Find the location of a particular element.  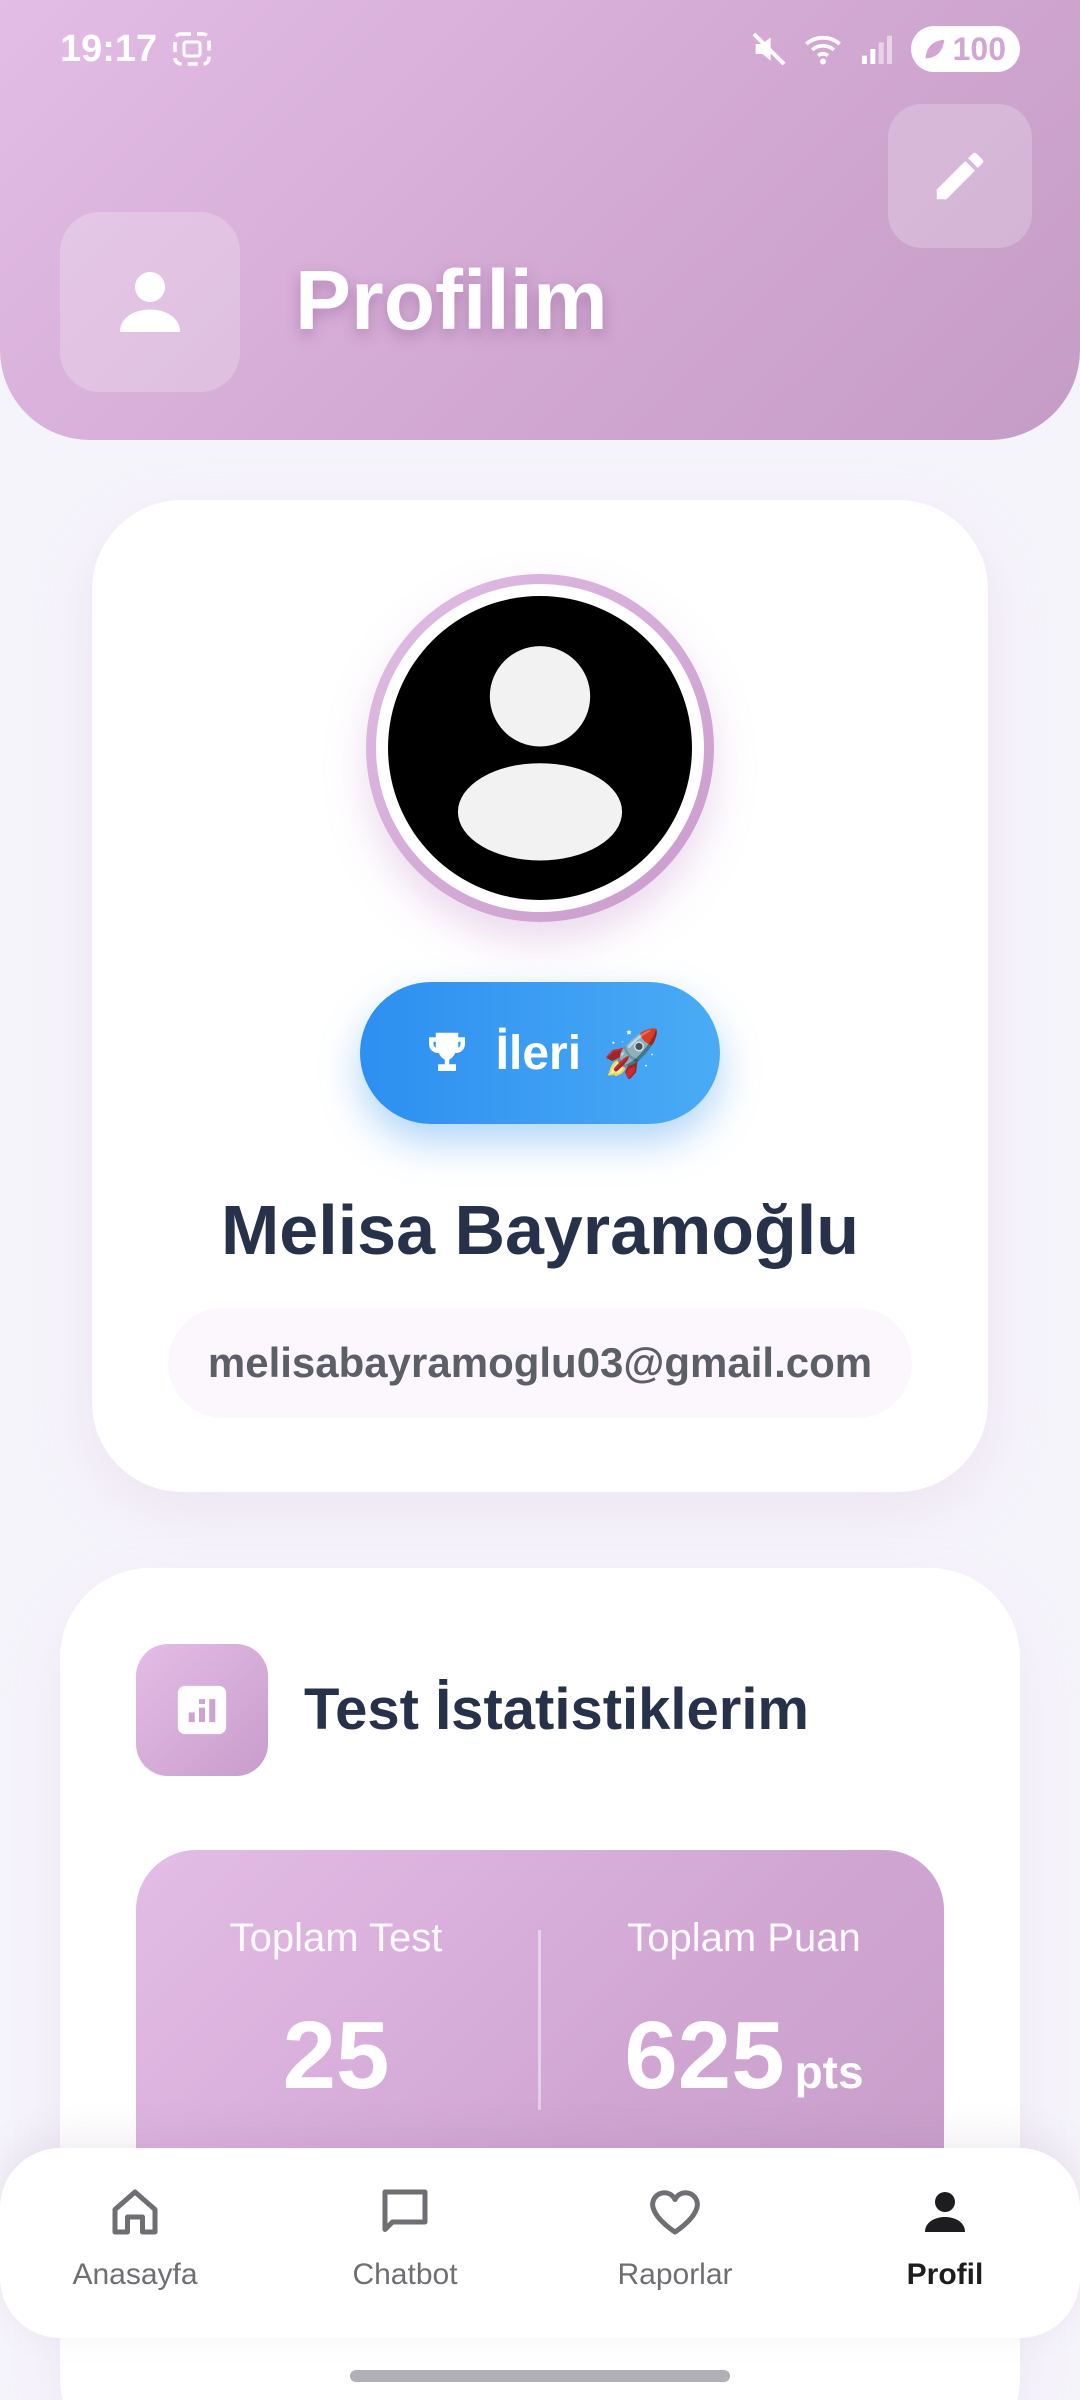

stats-title: Test İstatistiklerim is located at coordinates (557, 1709).